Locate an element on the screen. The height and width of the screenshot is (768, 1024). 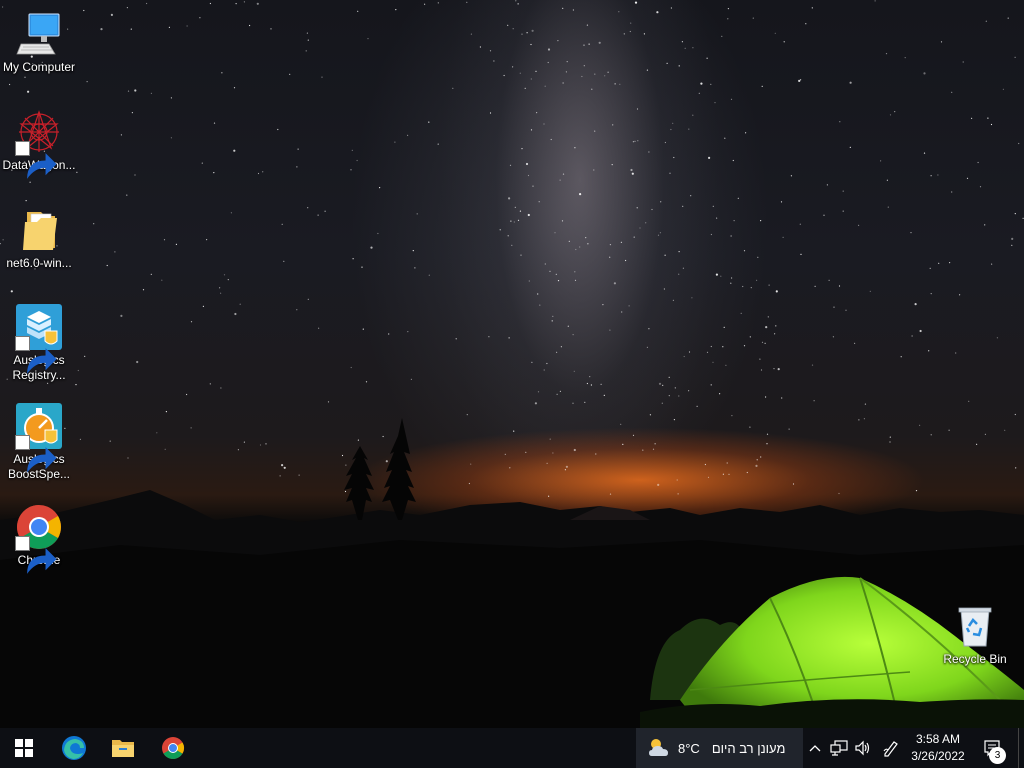
pen-icon is located at coordinates (890, 749).